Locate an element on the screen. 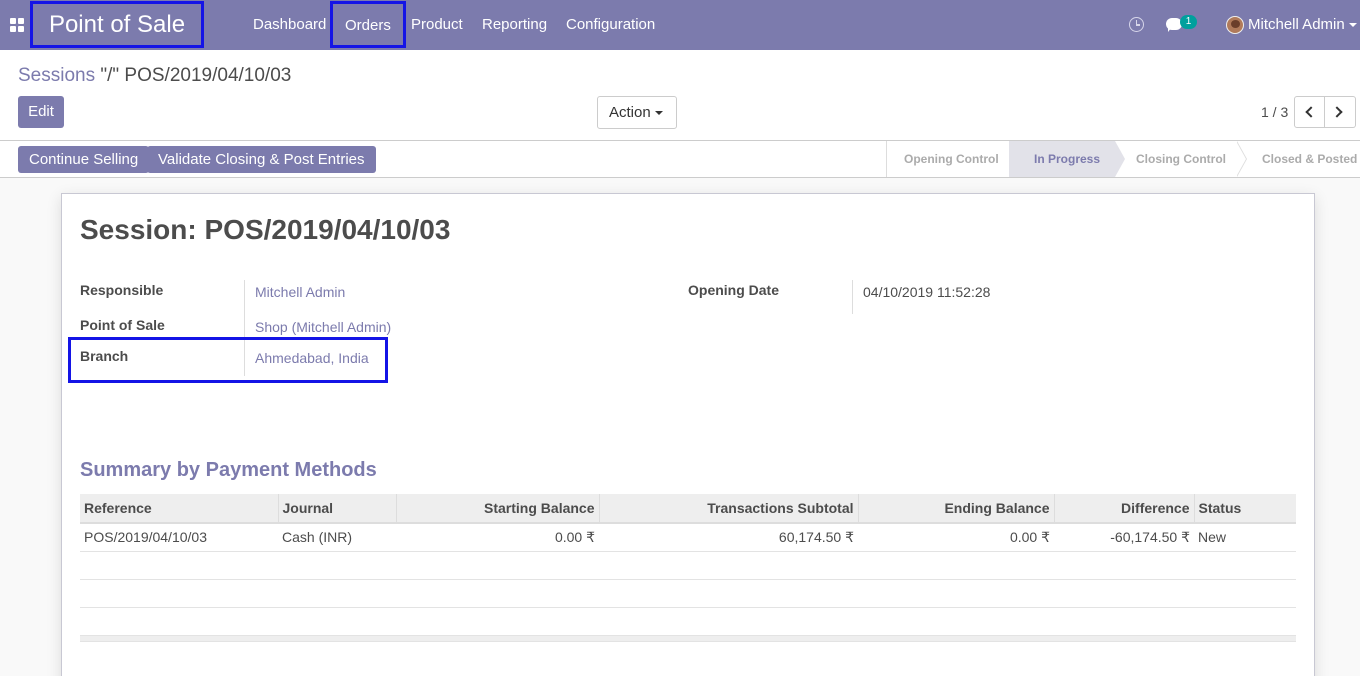  field-separator is located at coordinates (852, 297).